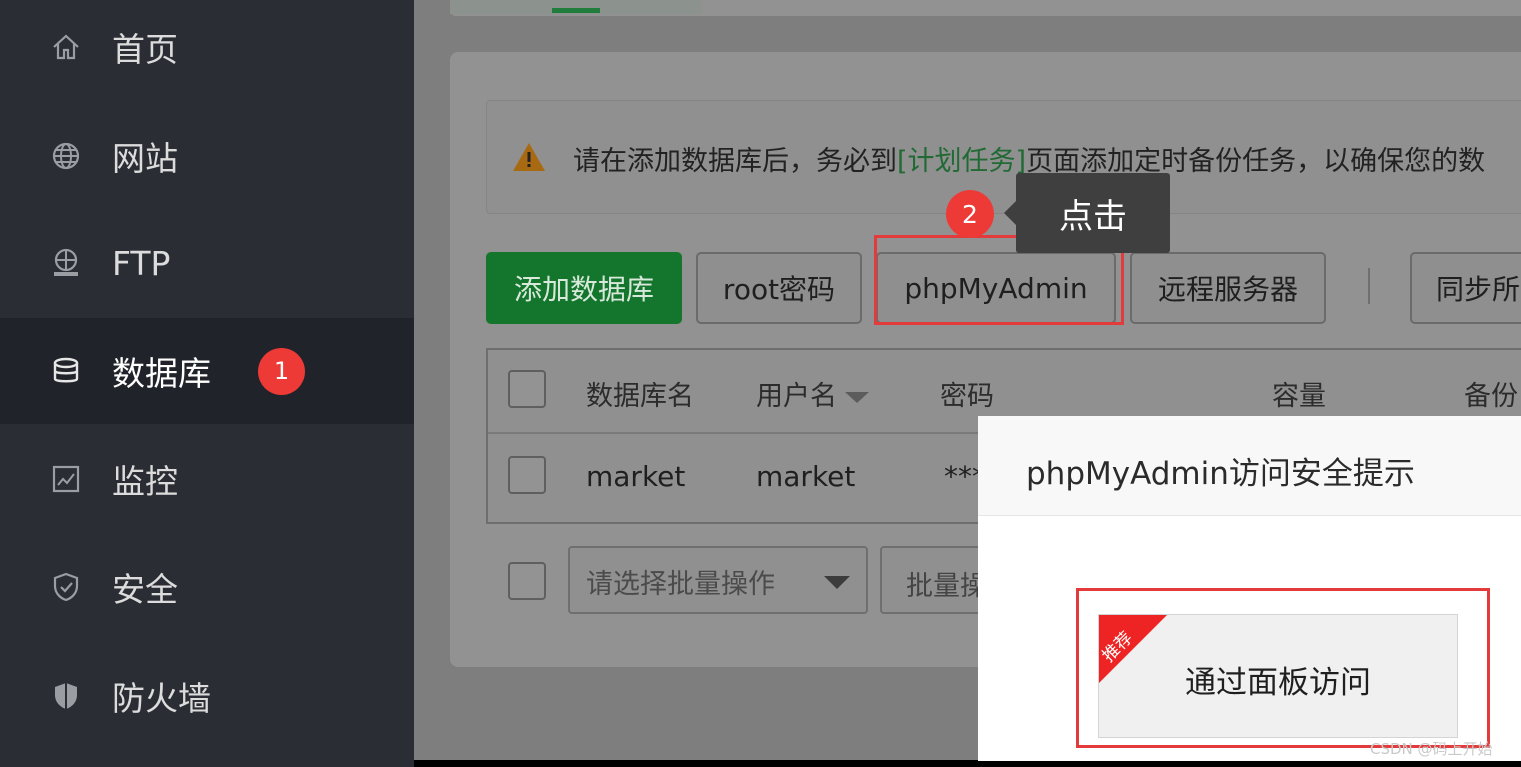 This screenshot has width=1521, height=767. Describe the element at coordinates (161, 698) in the screenshot. I see `sidebar-item-label: 防火墙` at that location.